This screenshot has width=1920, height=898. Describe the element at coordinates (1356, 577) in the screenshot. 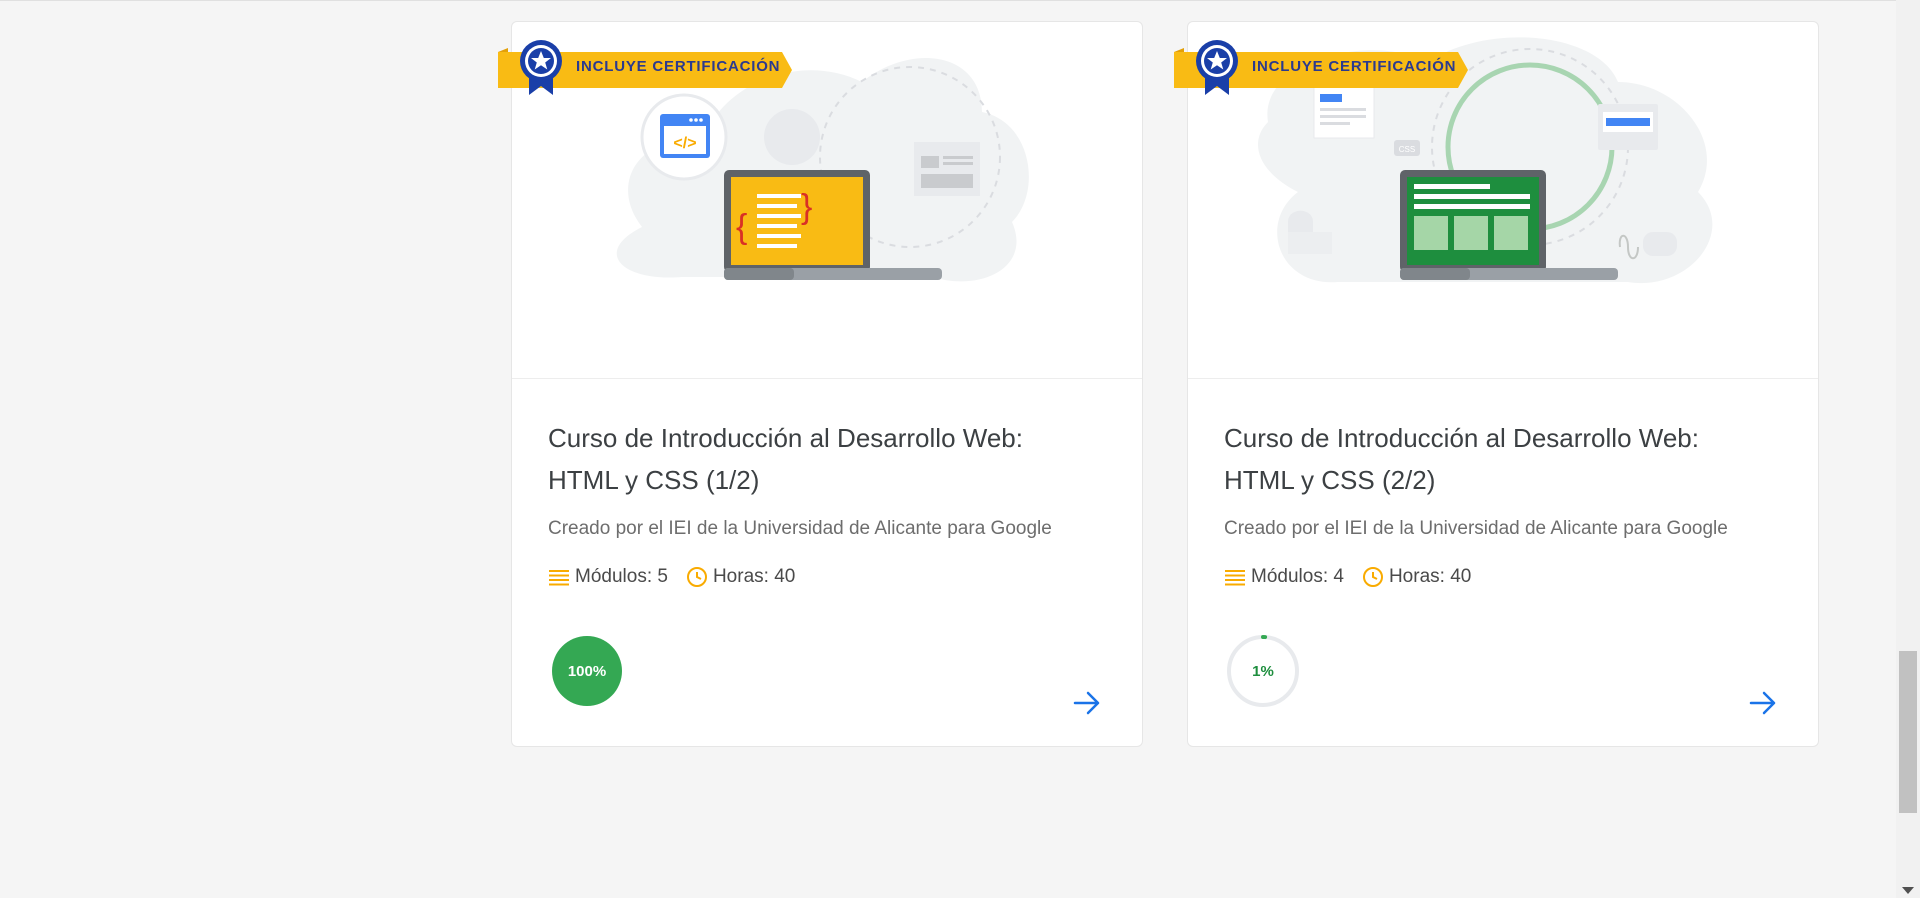

I see `course-meta: Módulos: 4 Horas: 40` at that location.